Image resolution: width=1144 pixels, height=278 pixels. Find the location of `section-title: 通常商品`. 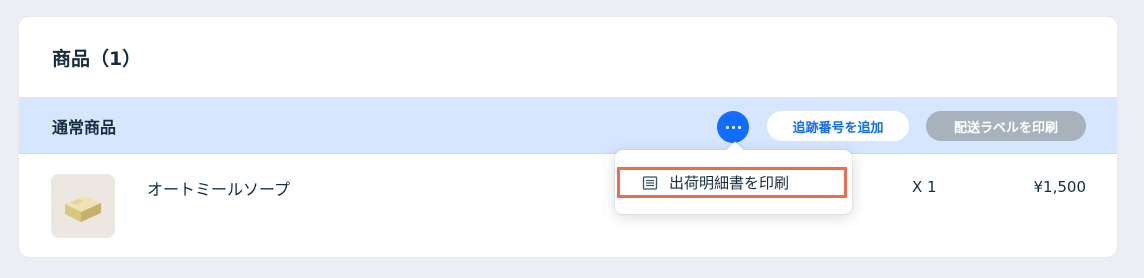

section-title: 通常商品 is located at coordinates (84, 127).